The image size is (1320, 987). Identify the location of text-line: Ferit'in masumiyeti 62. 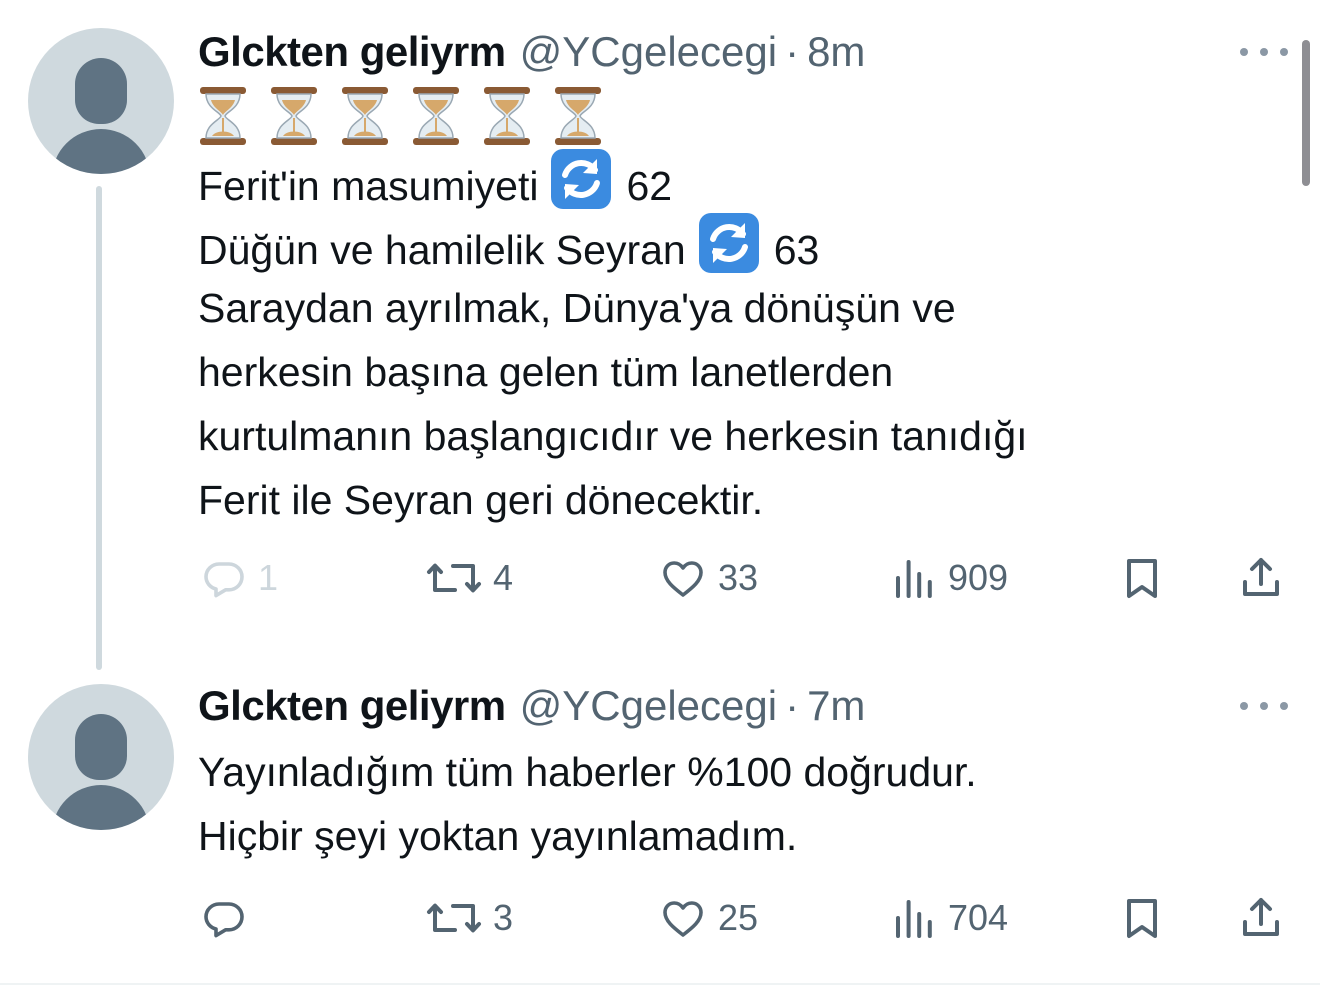
(728, 180).